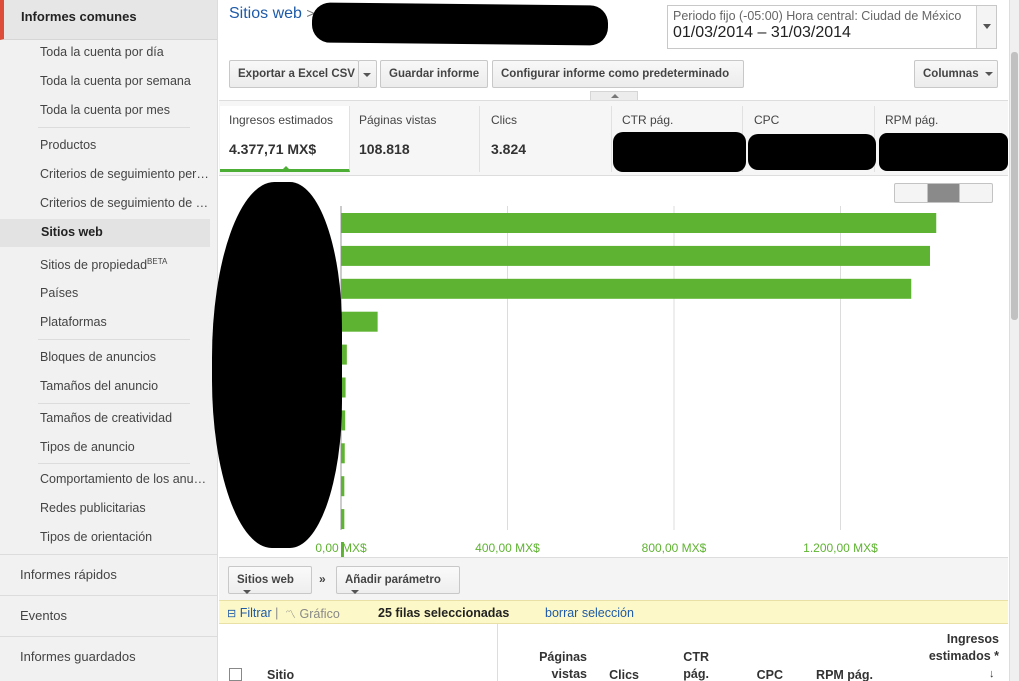  I want to click on columns-label: Columnas, so click(951, 74).